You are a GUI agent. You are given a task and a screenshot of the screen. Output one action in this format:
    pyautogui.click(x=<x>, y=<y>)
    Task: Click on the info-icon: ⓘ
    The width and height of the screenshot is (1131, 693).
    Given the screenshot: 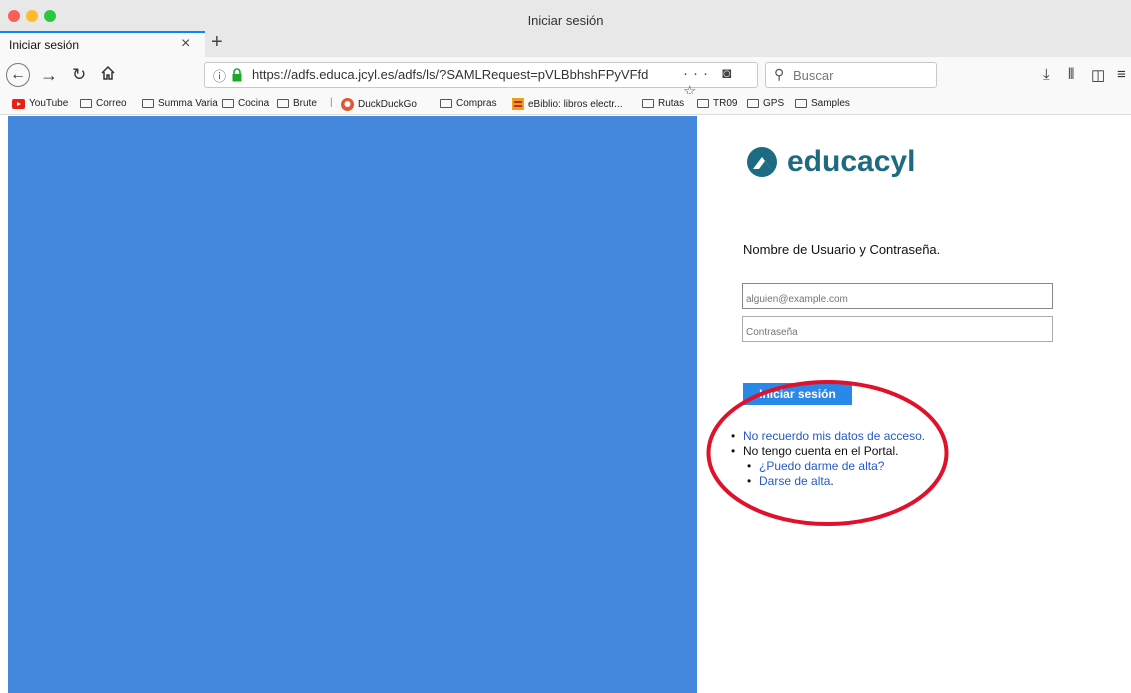 What is the action you would take?
    pyautogui.click(x=219, y=75)
    